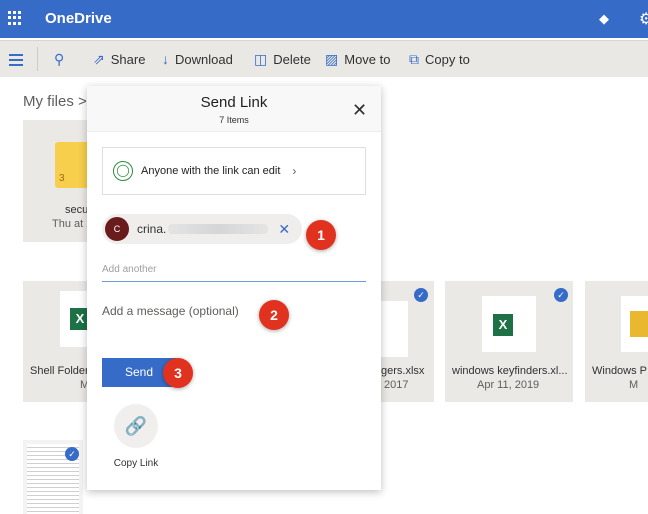 This screenshot has width=648, height=514. Describe the element at coordinates (414, 59) in the screenshot. I see `copy-icon: ⧉` at that location.